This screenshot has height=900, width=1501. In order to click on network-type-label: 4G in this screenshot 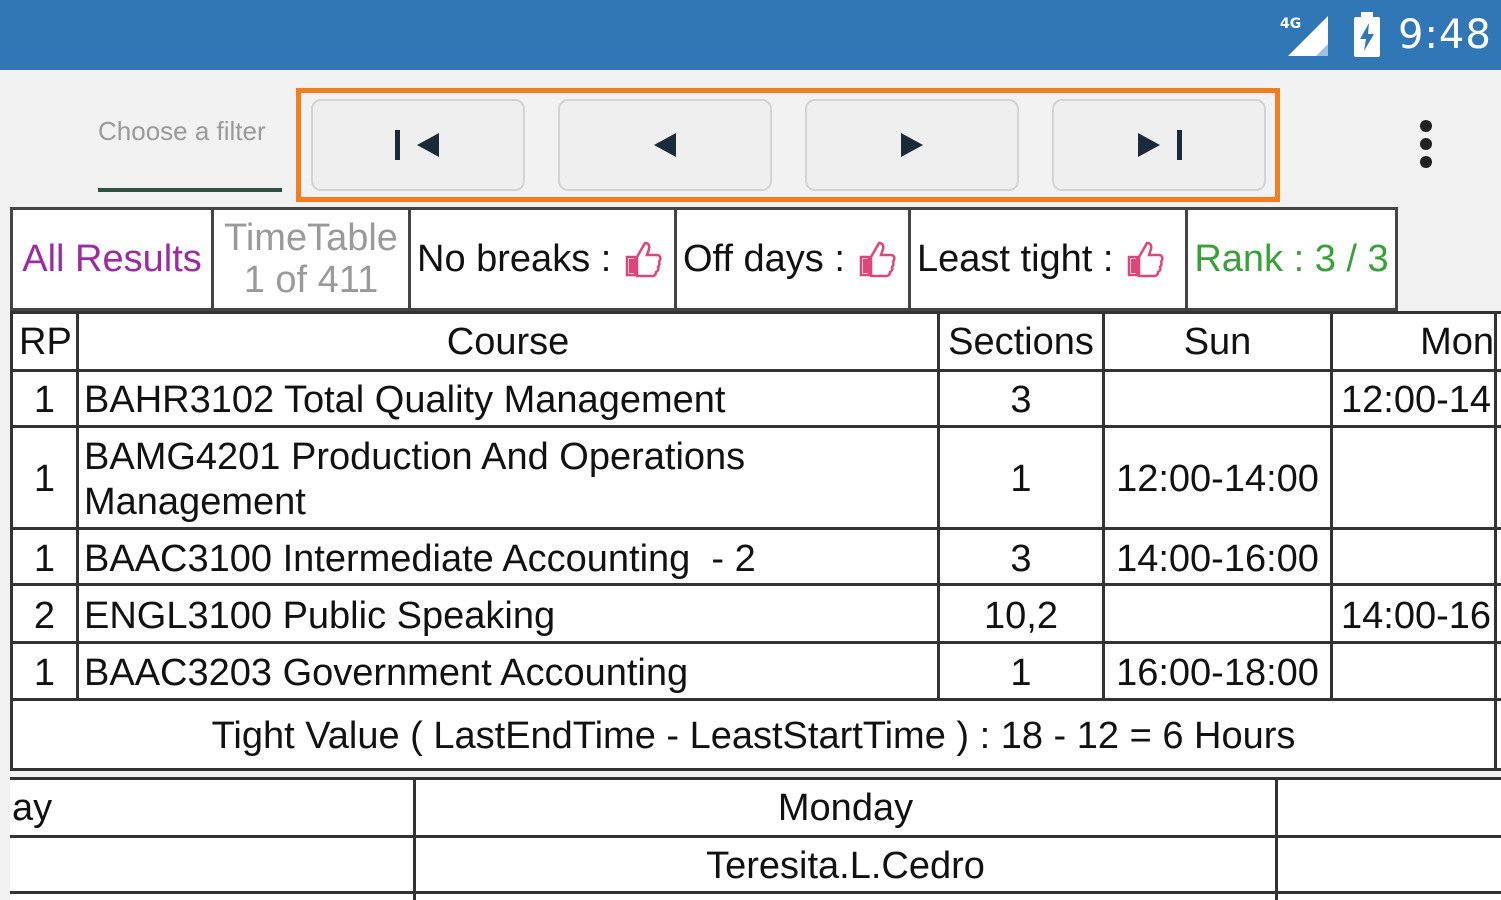, I will do `click(1290, 24)`.